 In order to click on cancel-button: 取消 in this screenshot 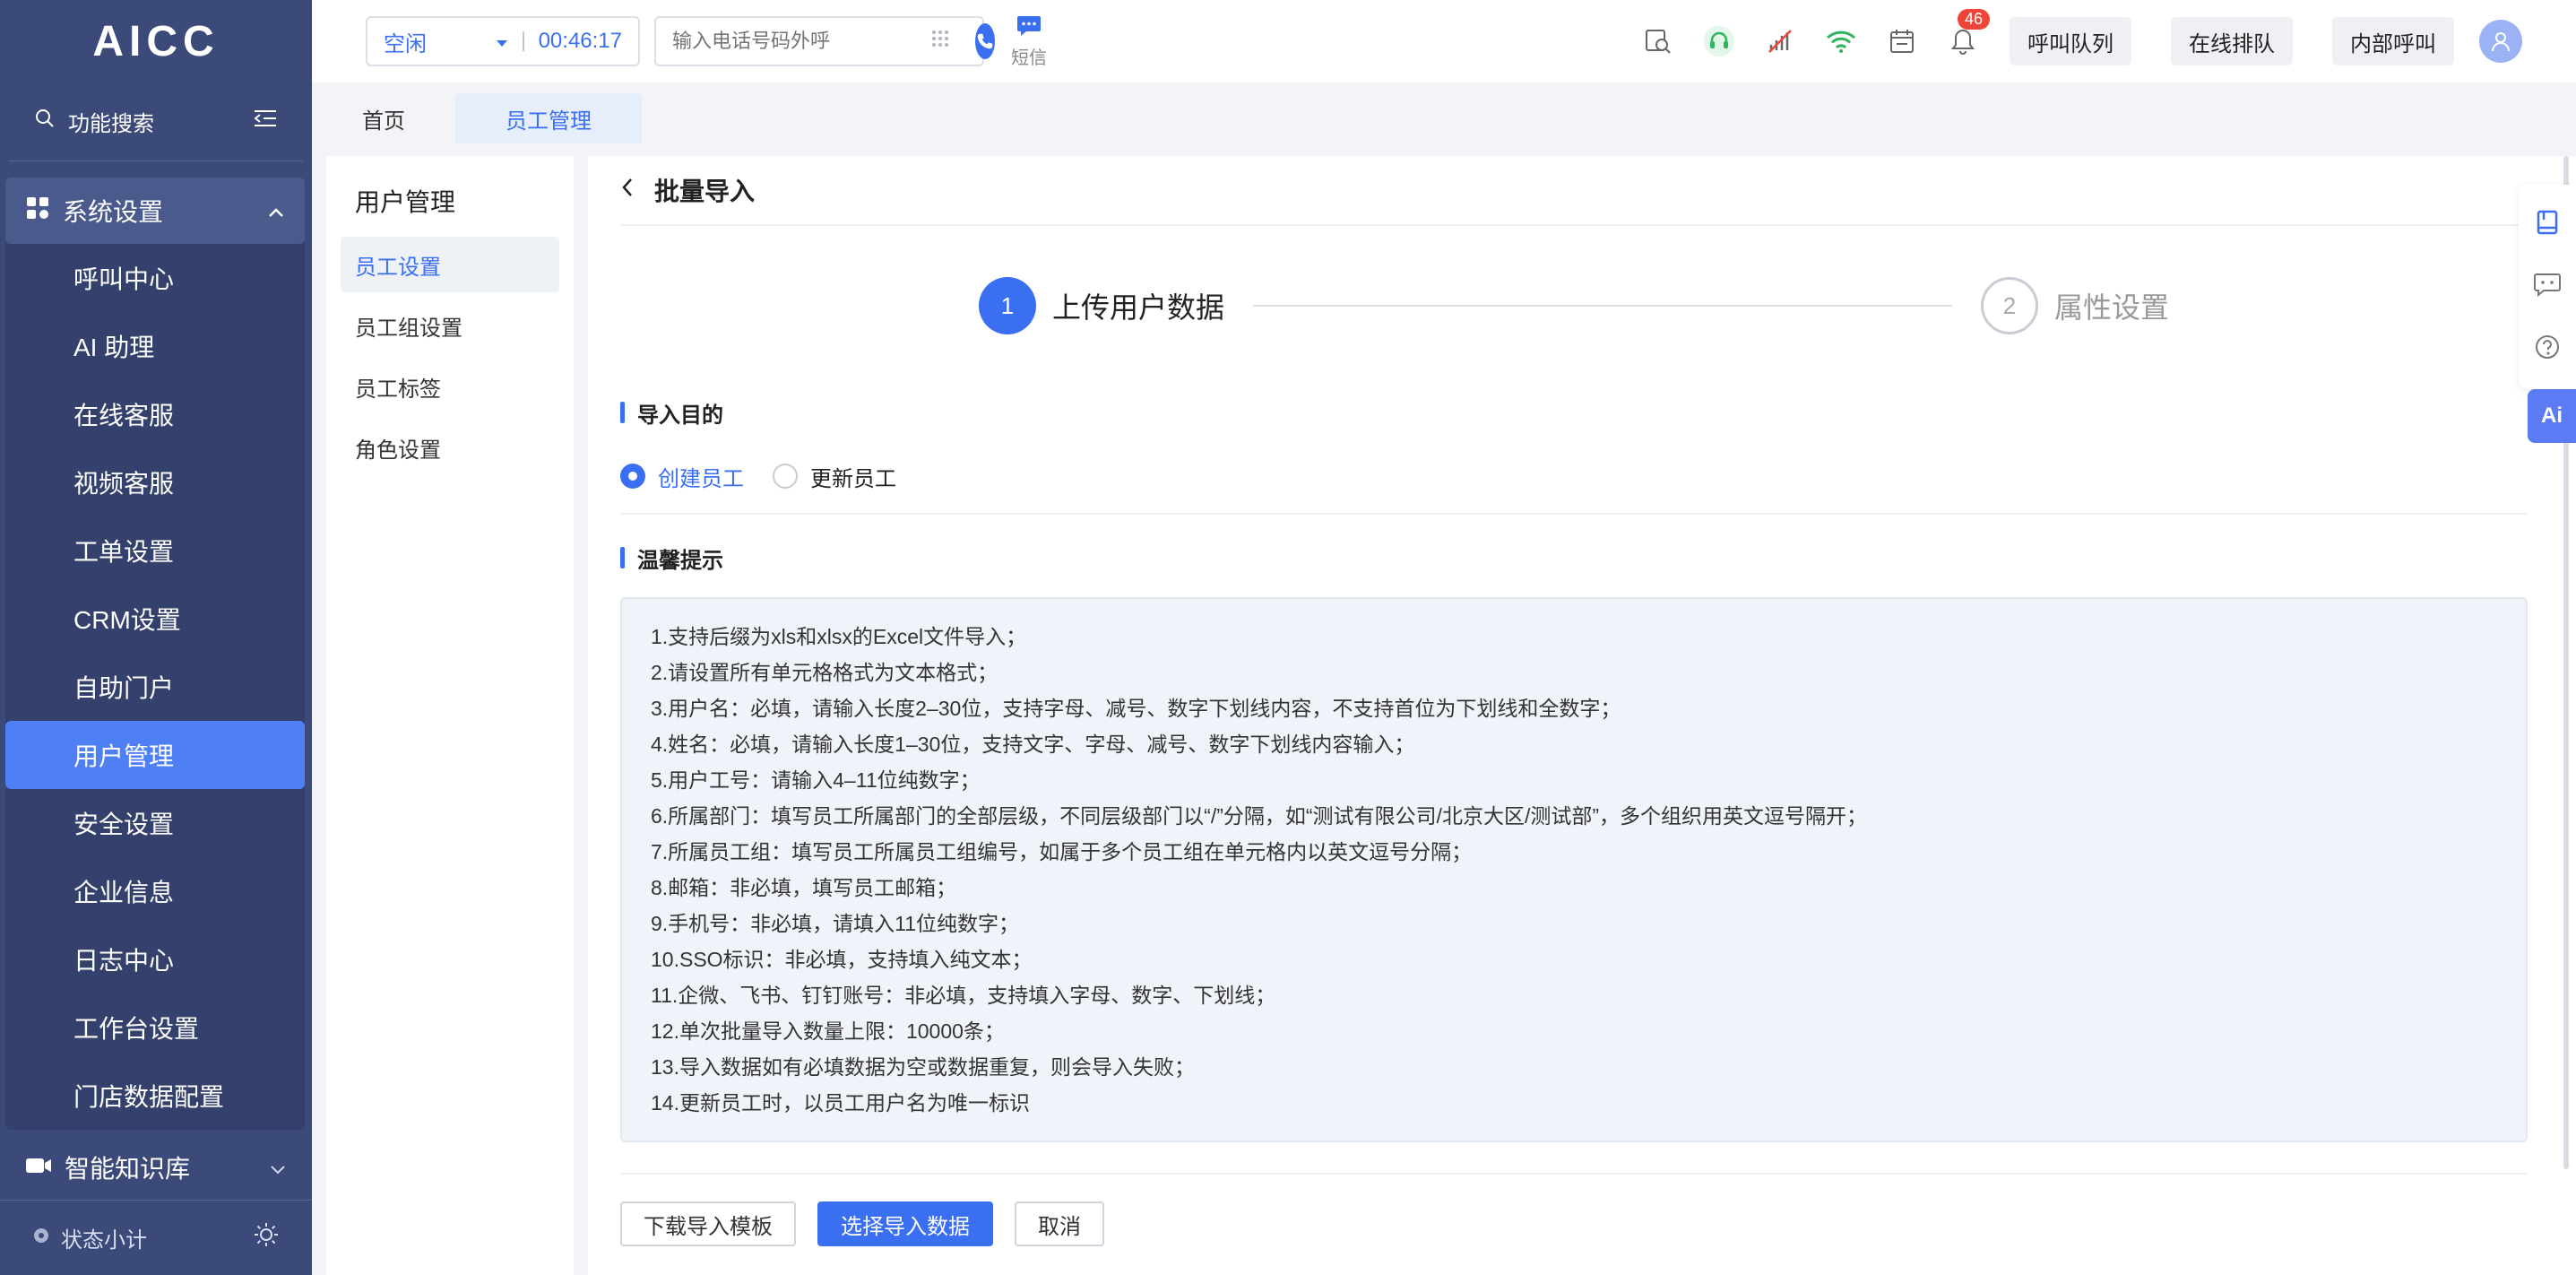, I will do `click(1059, 1223)`.